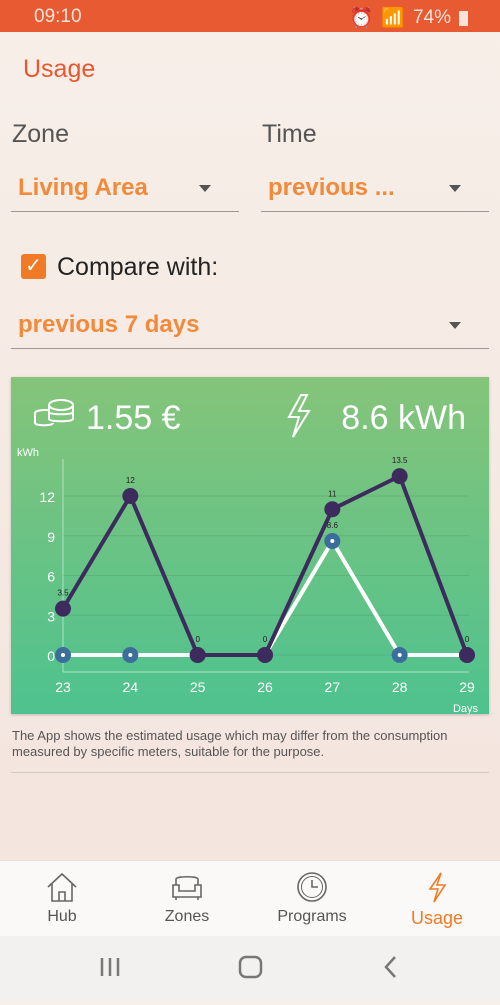 The image size is (500, 1005). Describe the element at coordinates (312, 887) in the screenshot. I see `clock-icon` at that location.